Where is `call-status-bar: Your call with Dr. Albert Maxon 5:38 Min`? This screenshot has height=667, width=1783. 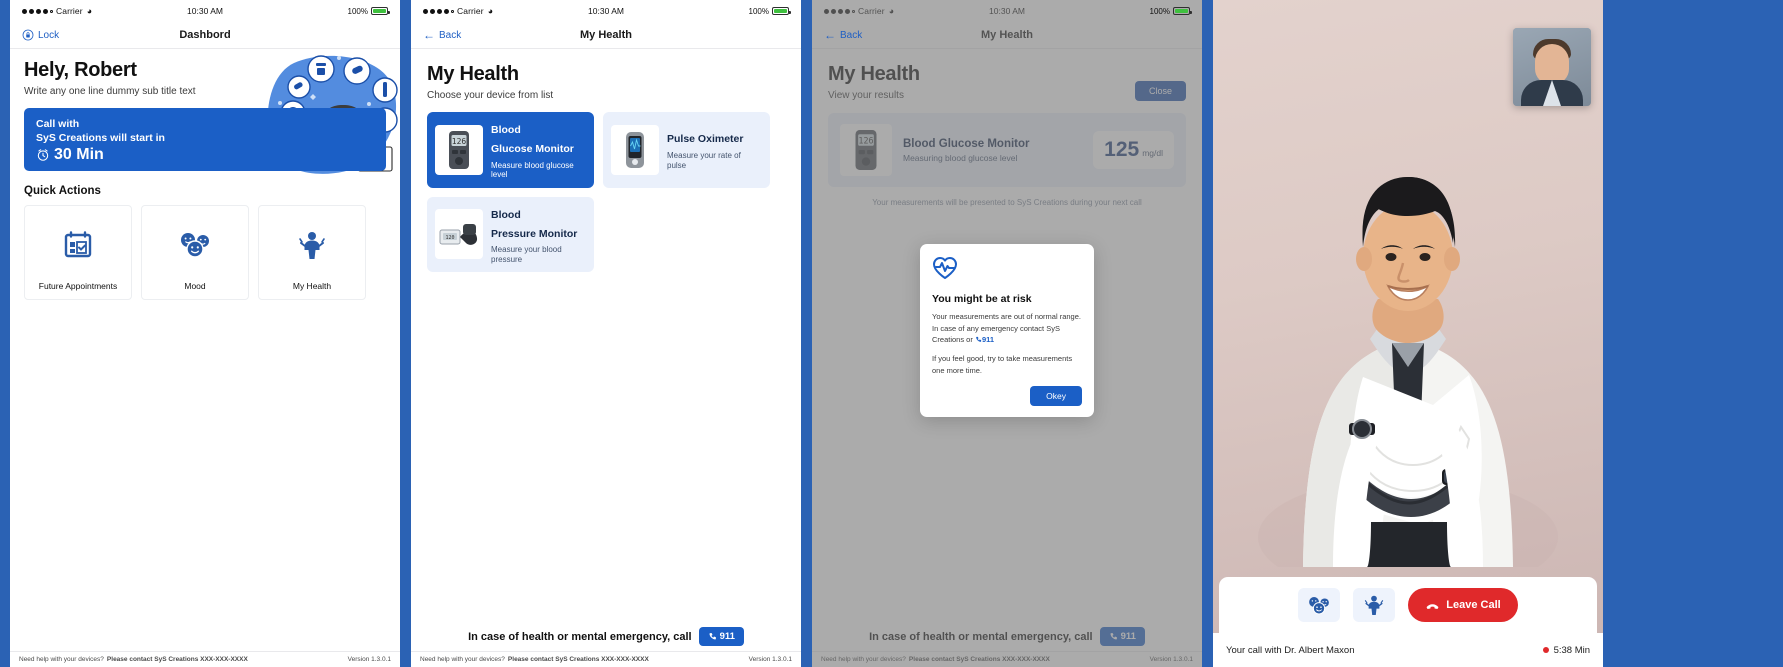
call-status-bar: Your call with Dr. Albert Maxon 5:38 Min is located at coordinates (1408, 650).